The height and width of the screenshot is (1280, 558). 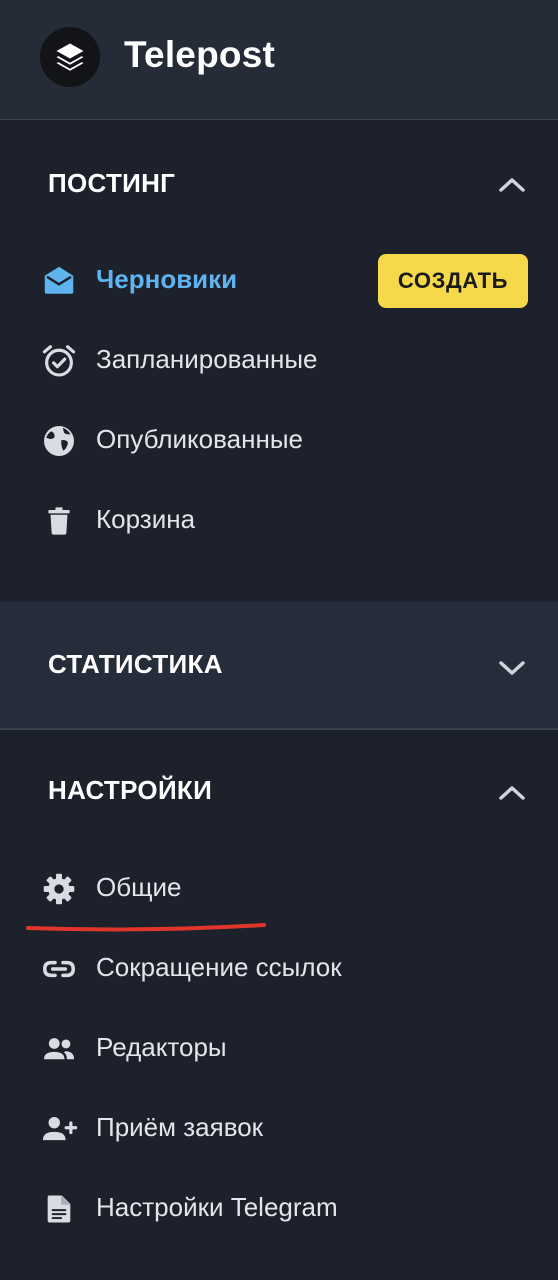 I want to click on section-title-settings: НАСТРОЙКИ, so click(x=130, y=790).